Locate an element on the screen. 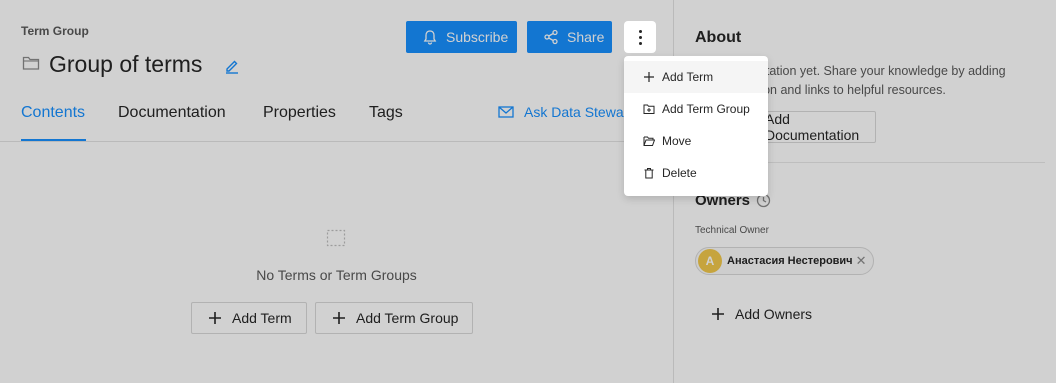  menu-item-delete: Delete is located at coordinates (696, 173).